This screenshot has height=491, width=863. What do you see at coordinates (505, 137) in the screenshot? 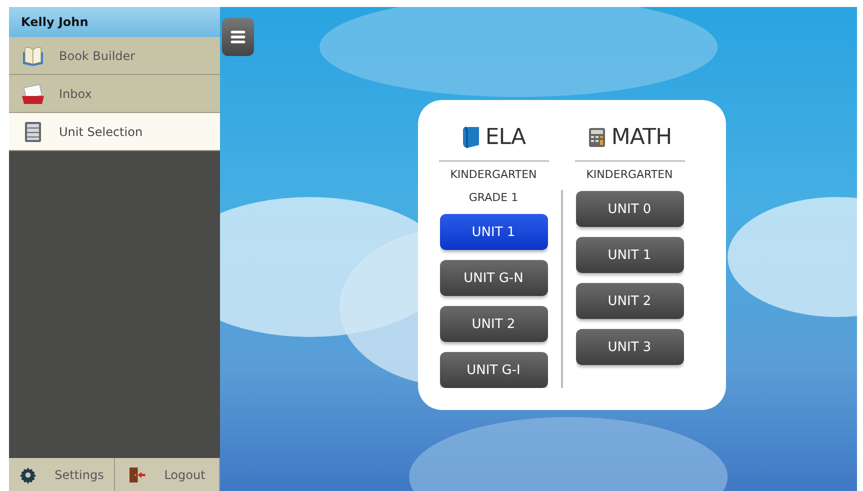
I see `subject-title: ELA` at bounding box center [505, 137].